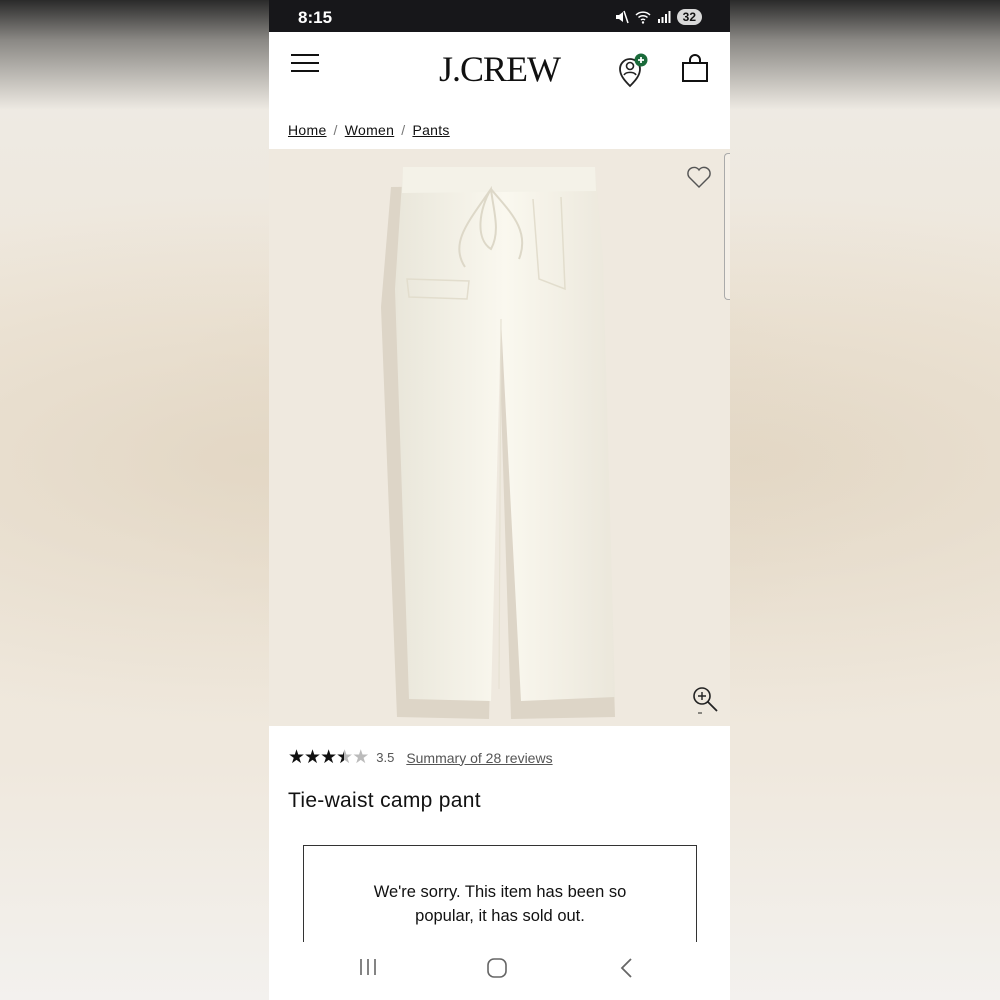 The image size is (1000, 1000). What do you see at coordinates (430, 130) in the screenshot?
I see `breadcrumb-pants: Pants` at bounding box center [430, 130].